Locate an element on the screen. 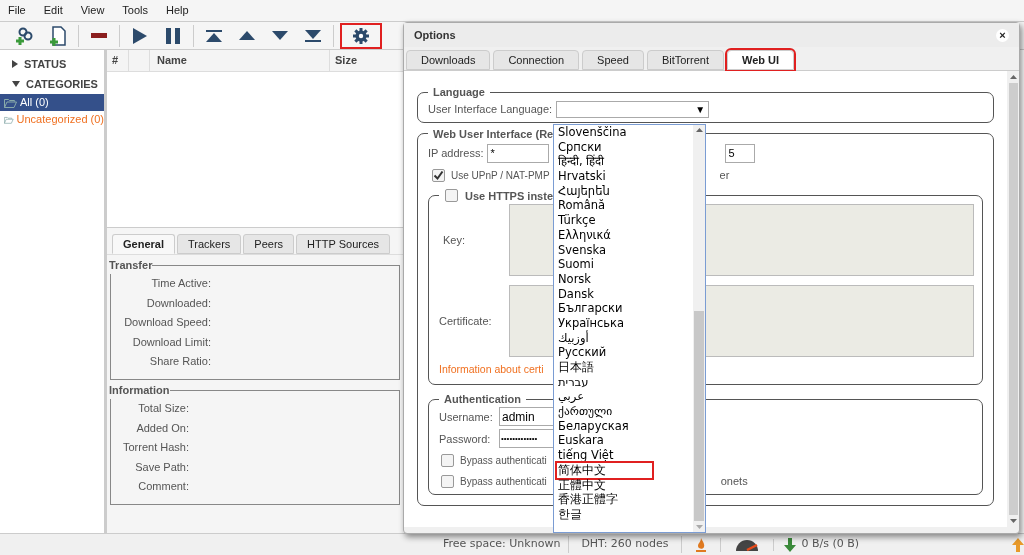 The width and height of the screenshot is (1024, 555). language-option: Română is located at coordinates (625, 206).